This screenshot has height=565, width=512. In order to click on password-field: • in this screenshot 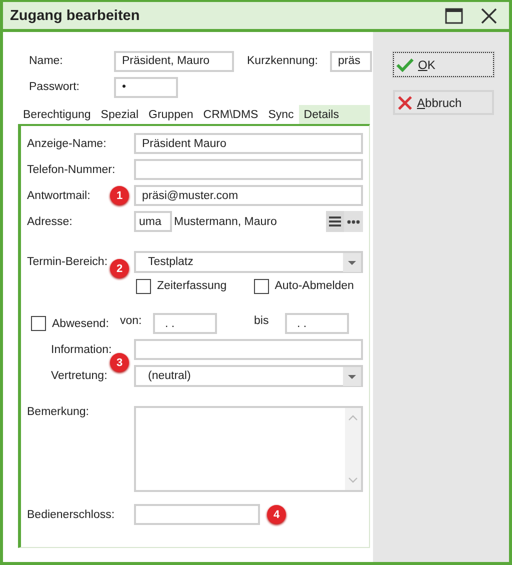, I will do `click(146, 87)`.